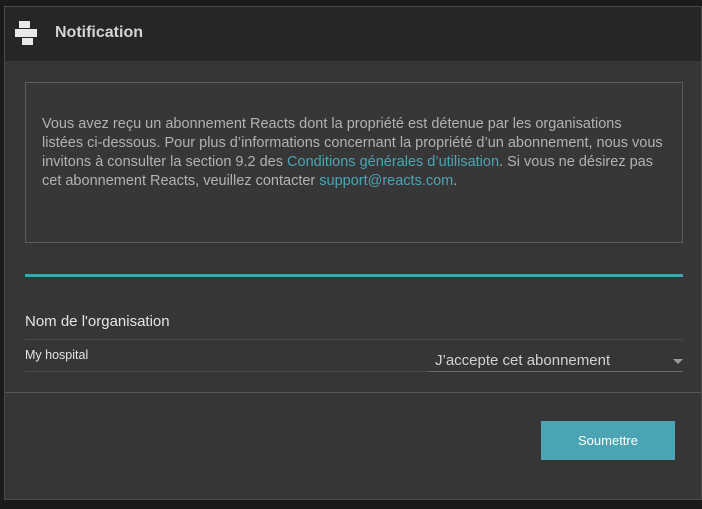 The width and height of the screenshot is (702, 509). I want to click on reacts-logo-icon, so click(26, 33).